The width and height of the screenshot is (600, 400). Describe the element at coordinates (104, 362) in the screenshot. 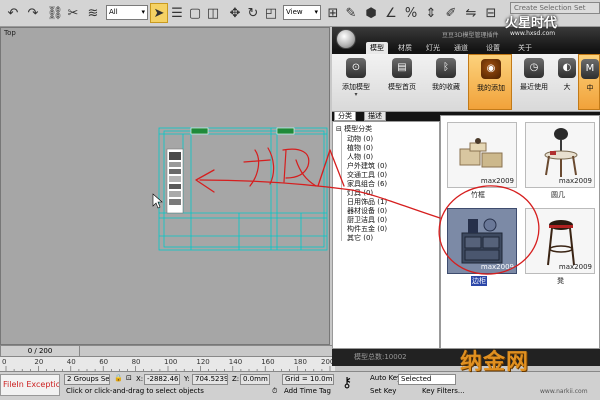

I see `ruler-tick-label: 60` at that location.